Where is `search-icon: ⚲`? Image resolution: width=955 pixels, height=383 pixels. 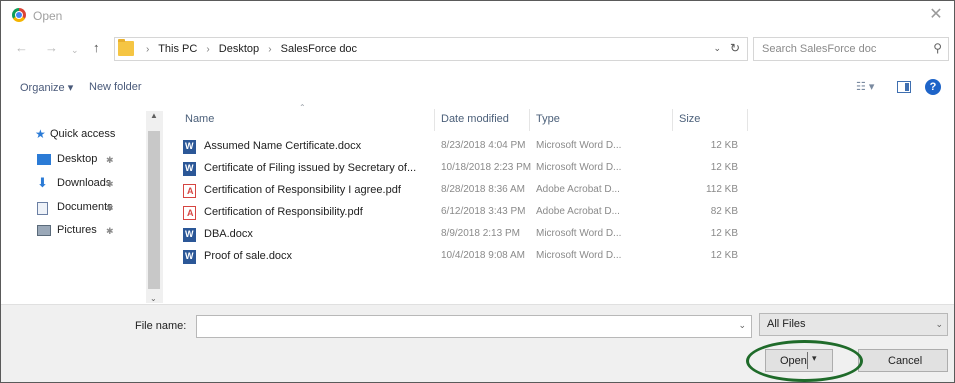
search-icon: ⚲ is located at coordinates (937, 48).